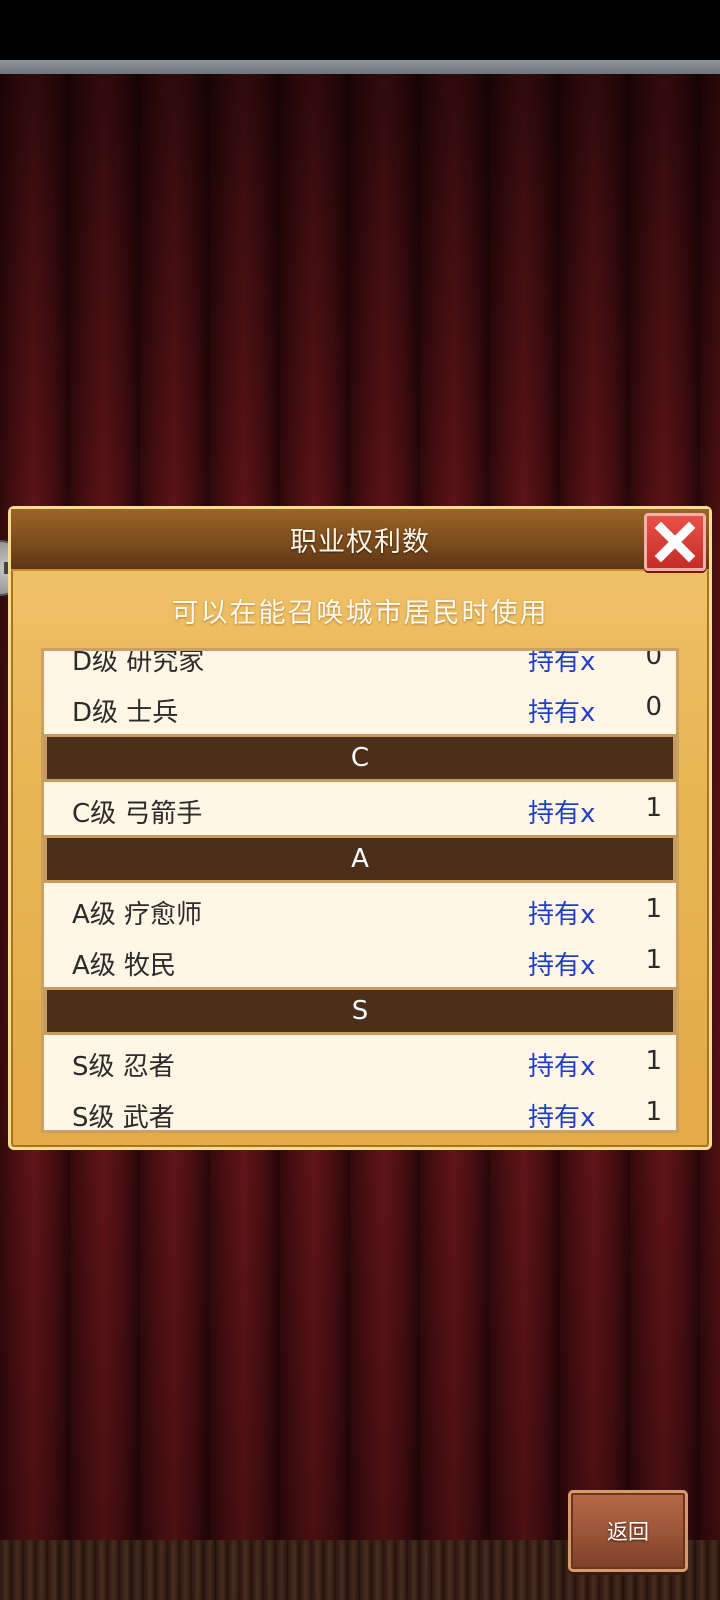 This screenshot has height=1600, width=720. Describe the element at coordinates (360, 1110) in the screenshot. I see `job-row: S级 武者 持有x 1` at that location.